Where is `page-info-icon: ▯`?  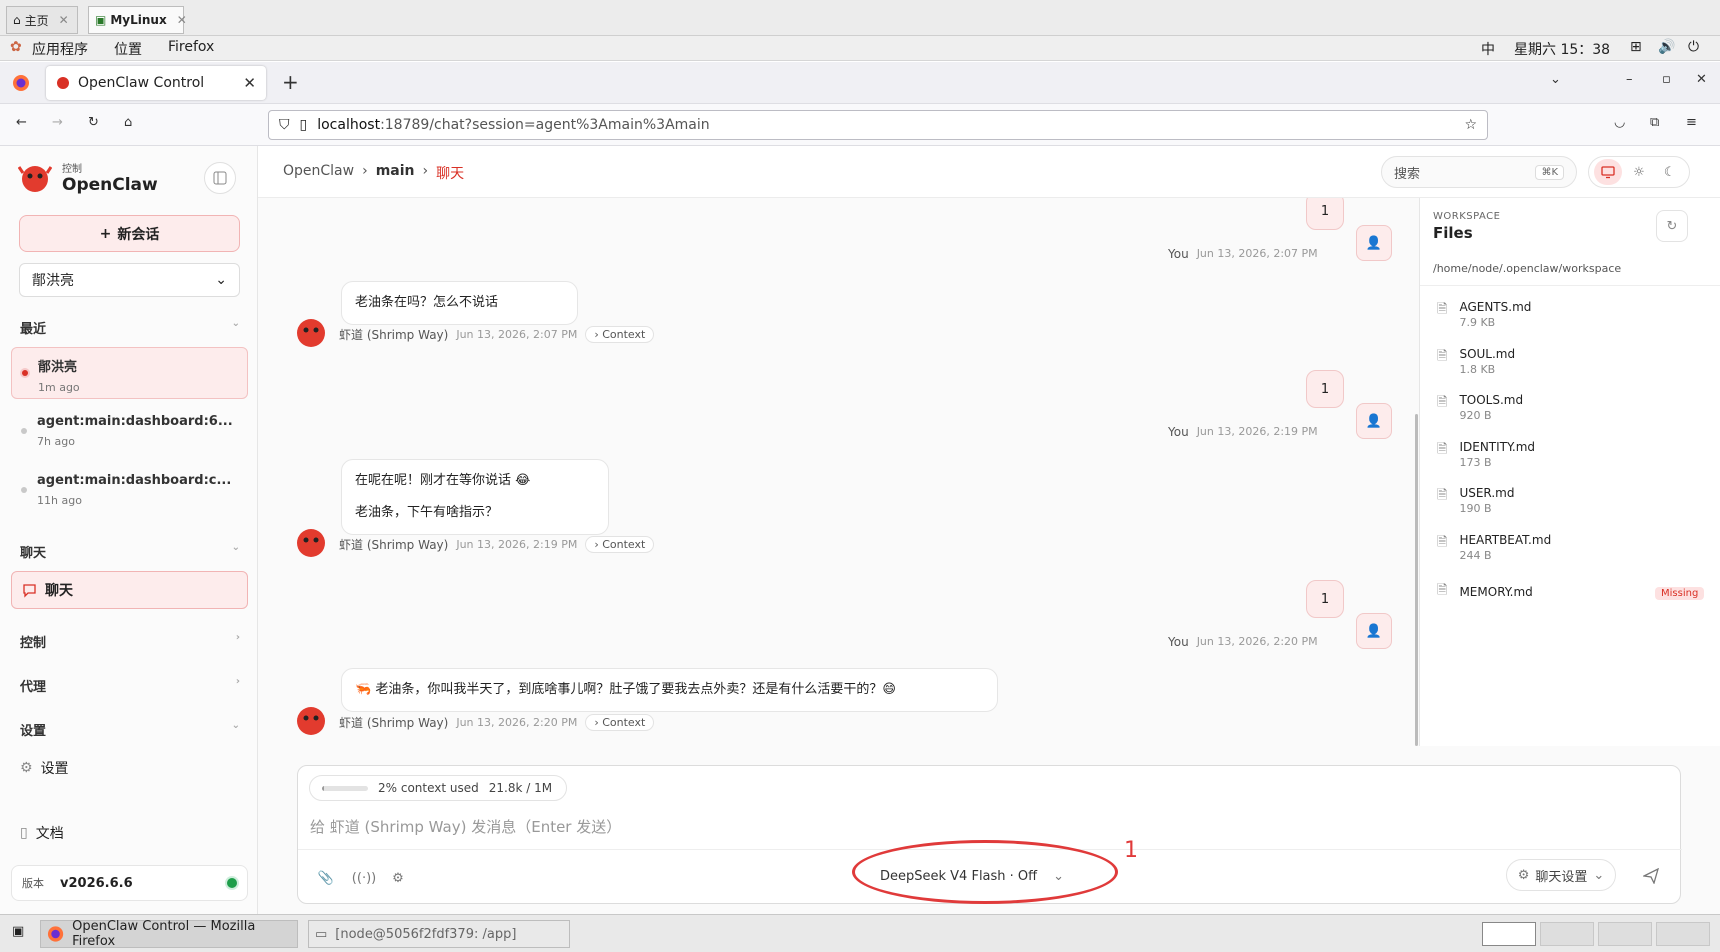
page-info-icon: ▯ is located at coordinates (304, 125).